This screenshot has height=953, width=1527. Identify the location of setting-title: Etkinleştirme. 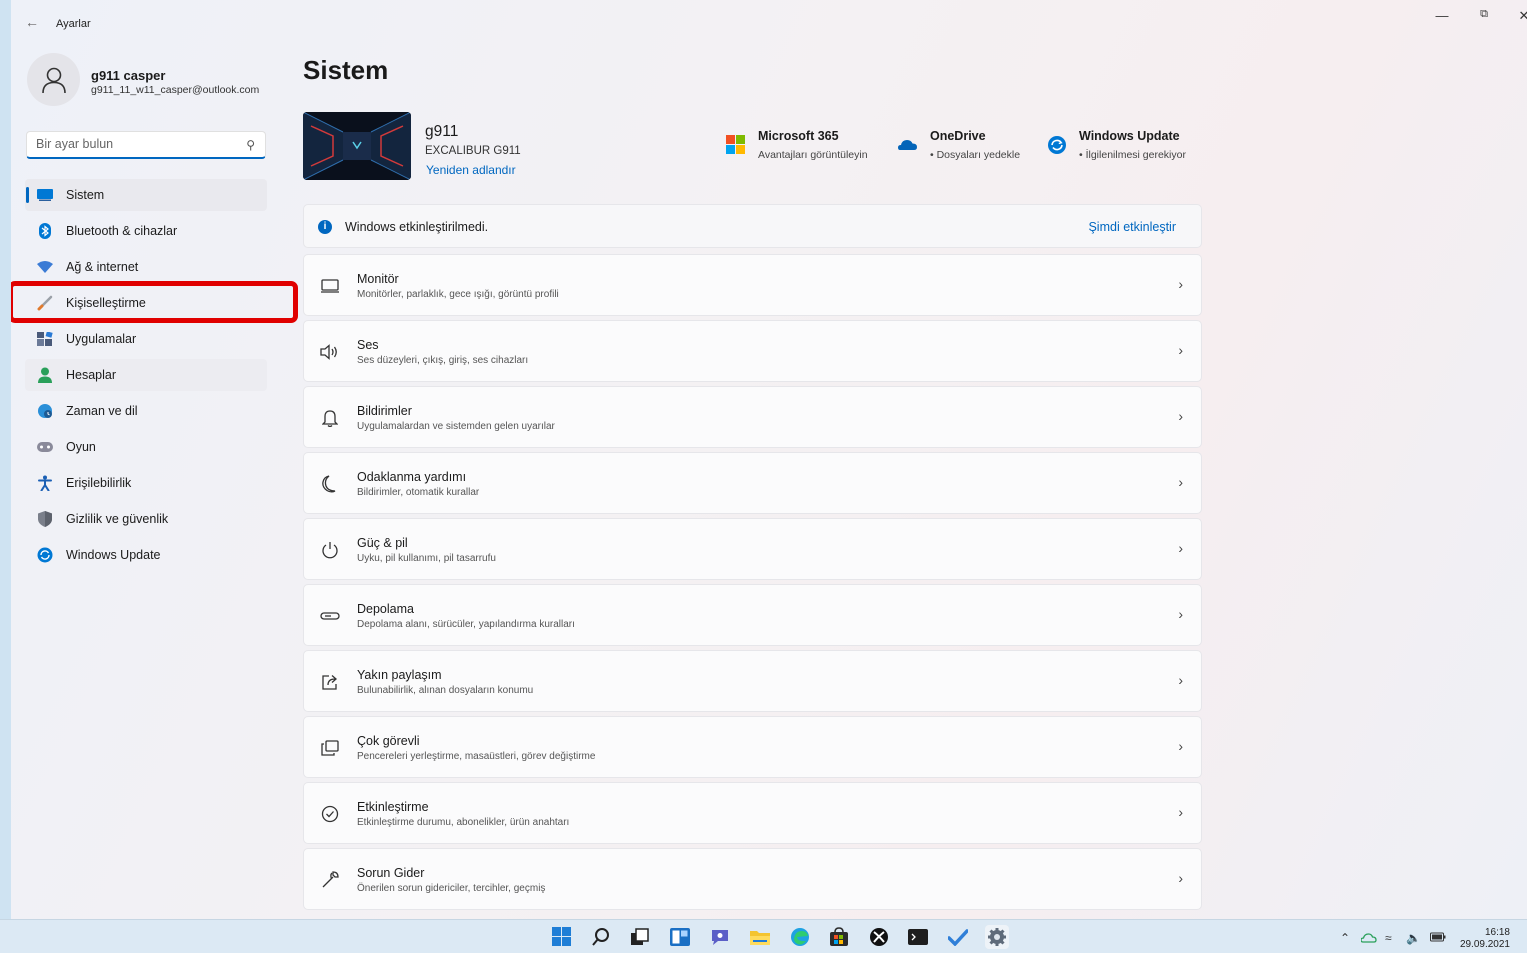
(393, 807).